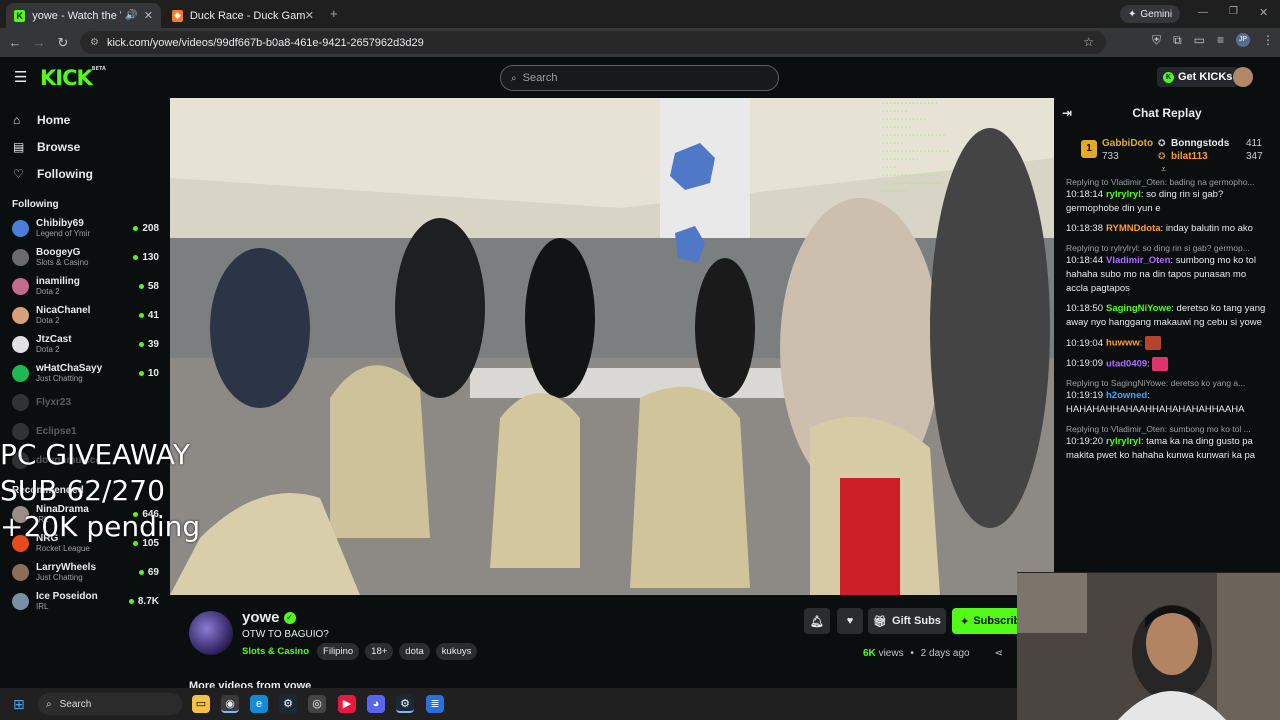 The width and height of the screenshot is (1280, 720). Describe the element at coordinates (289, 618) in the screenshot. I see `verified-badge-icon: ✓` at that location.